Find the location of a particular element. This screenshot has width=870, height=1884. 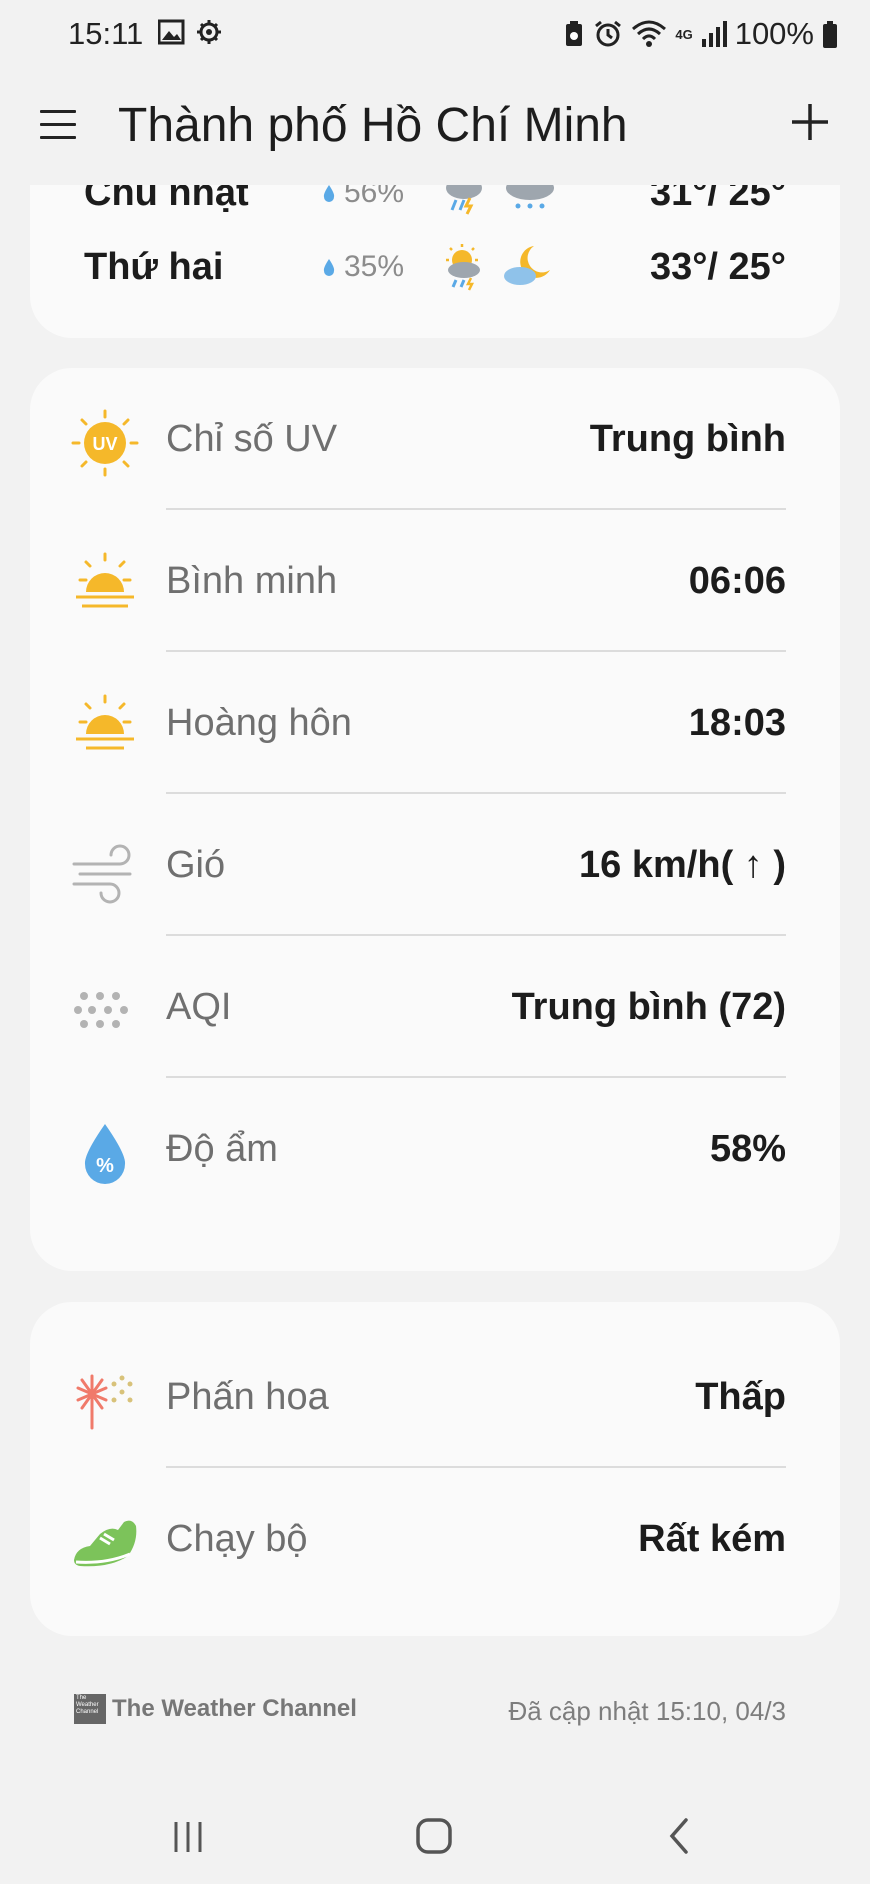

forecast-day: Thứ hai is located at coordinates (154, 267).